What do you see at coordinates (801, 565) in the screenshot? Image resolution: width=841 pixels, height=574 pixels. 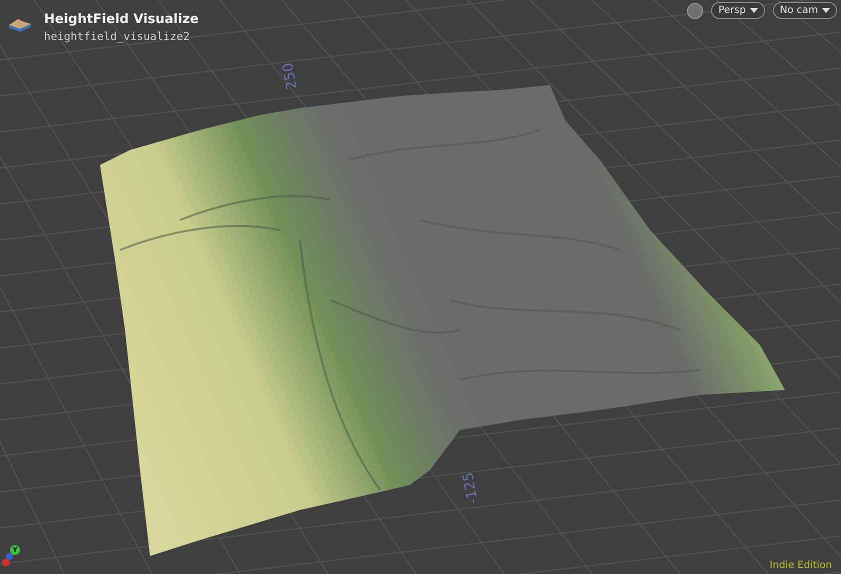 I see `edition-label: Indie Edition` at bounding box center [801, 565].